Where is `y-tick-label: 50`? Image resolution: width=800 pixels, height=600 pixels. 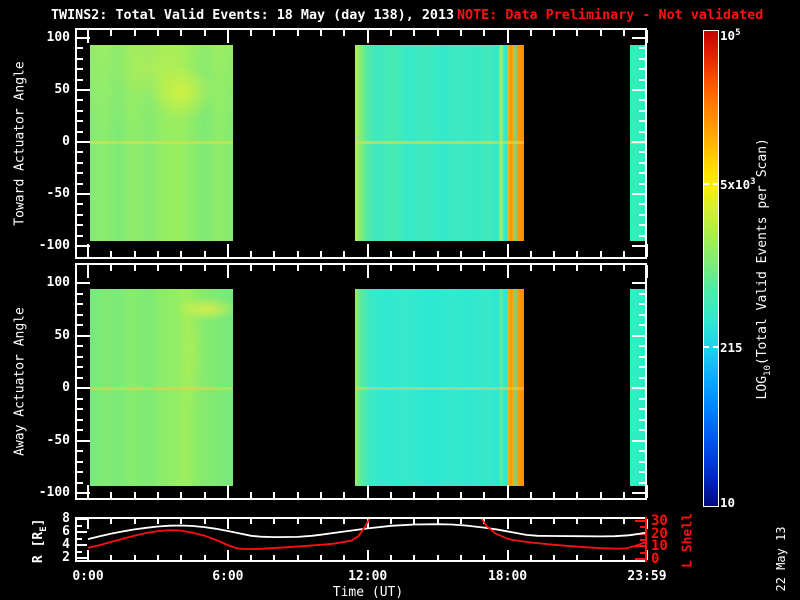 y-tick-label: 50 is located at coordinates (62, 335).